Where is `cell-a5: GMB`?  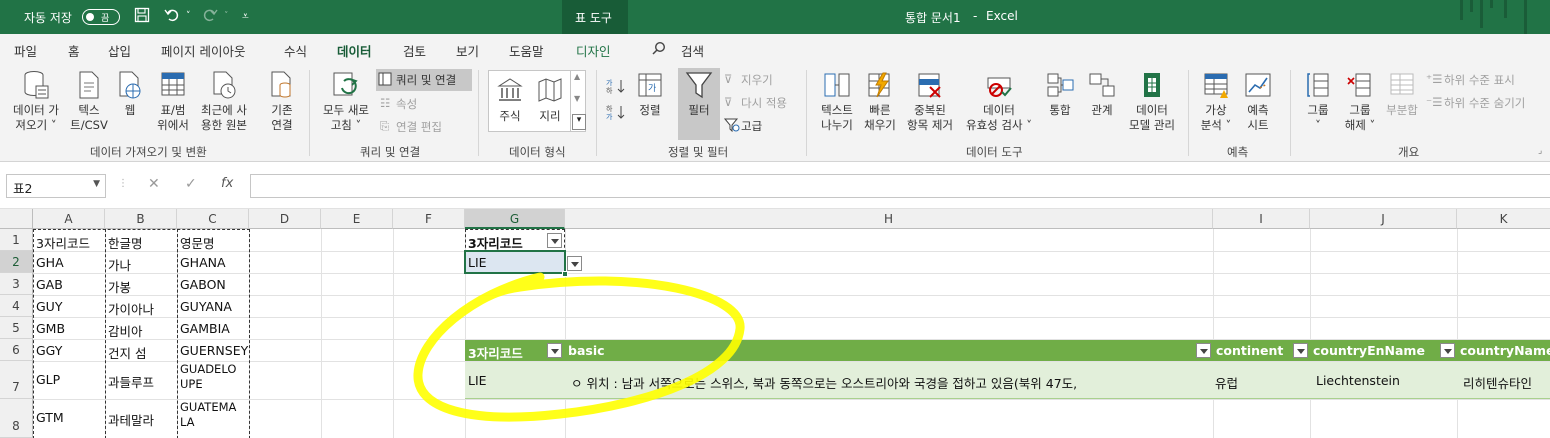
cell-a5: GMB is located at coordinates (69, 328).